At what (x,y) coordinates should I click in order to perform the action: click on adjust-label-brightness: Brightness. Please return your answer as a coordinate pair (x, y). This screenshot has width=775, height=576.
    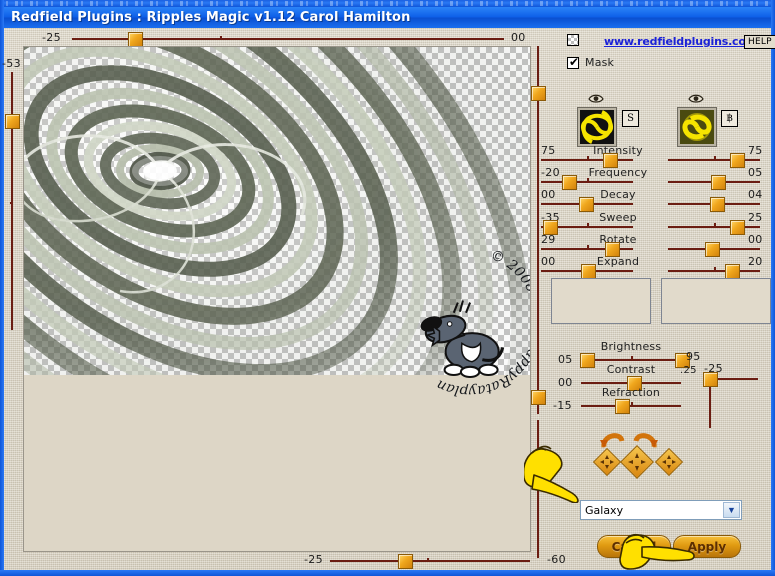
    Looking at the image, I should click on (631, 346).